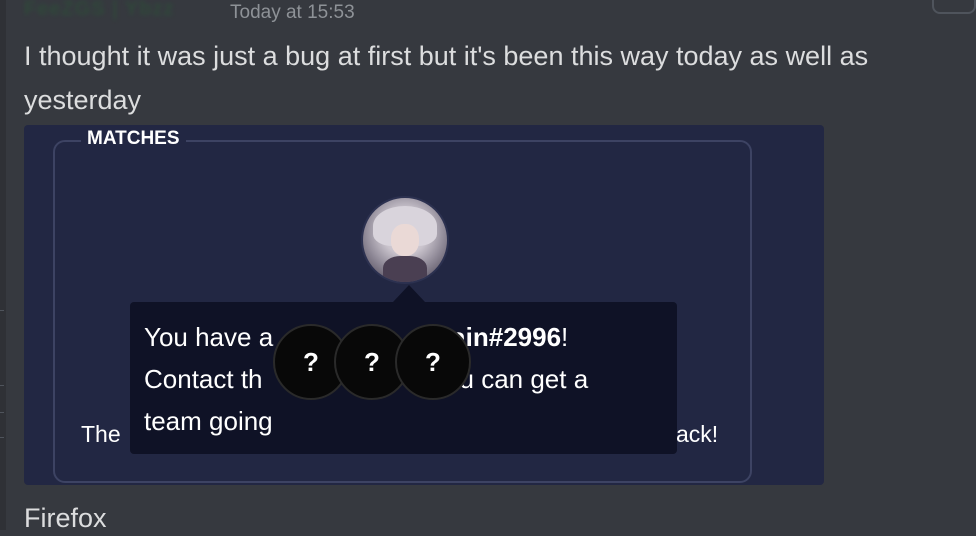 The image size is (976, 536). What do you see at coordinates (954, 7) in the screenshot?
I see `message-actions-button` at bounding box center [954, 7].